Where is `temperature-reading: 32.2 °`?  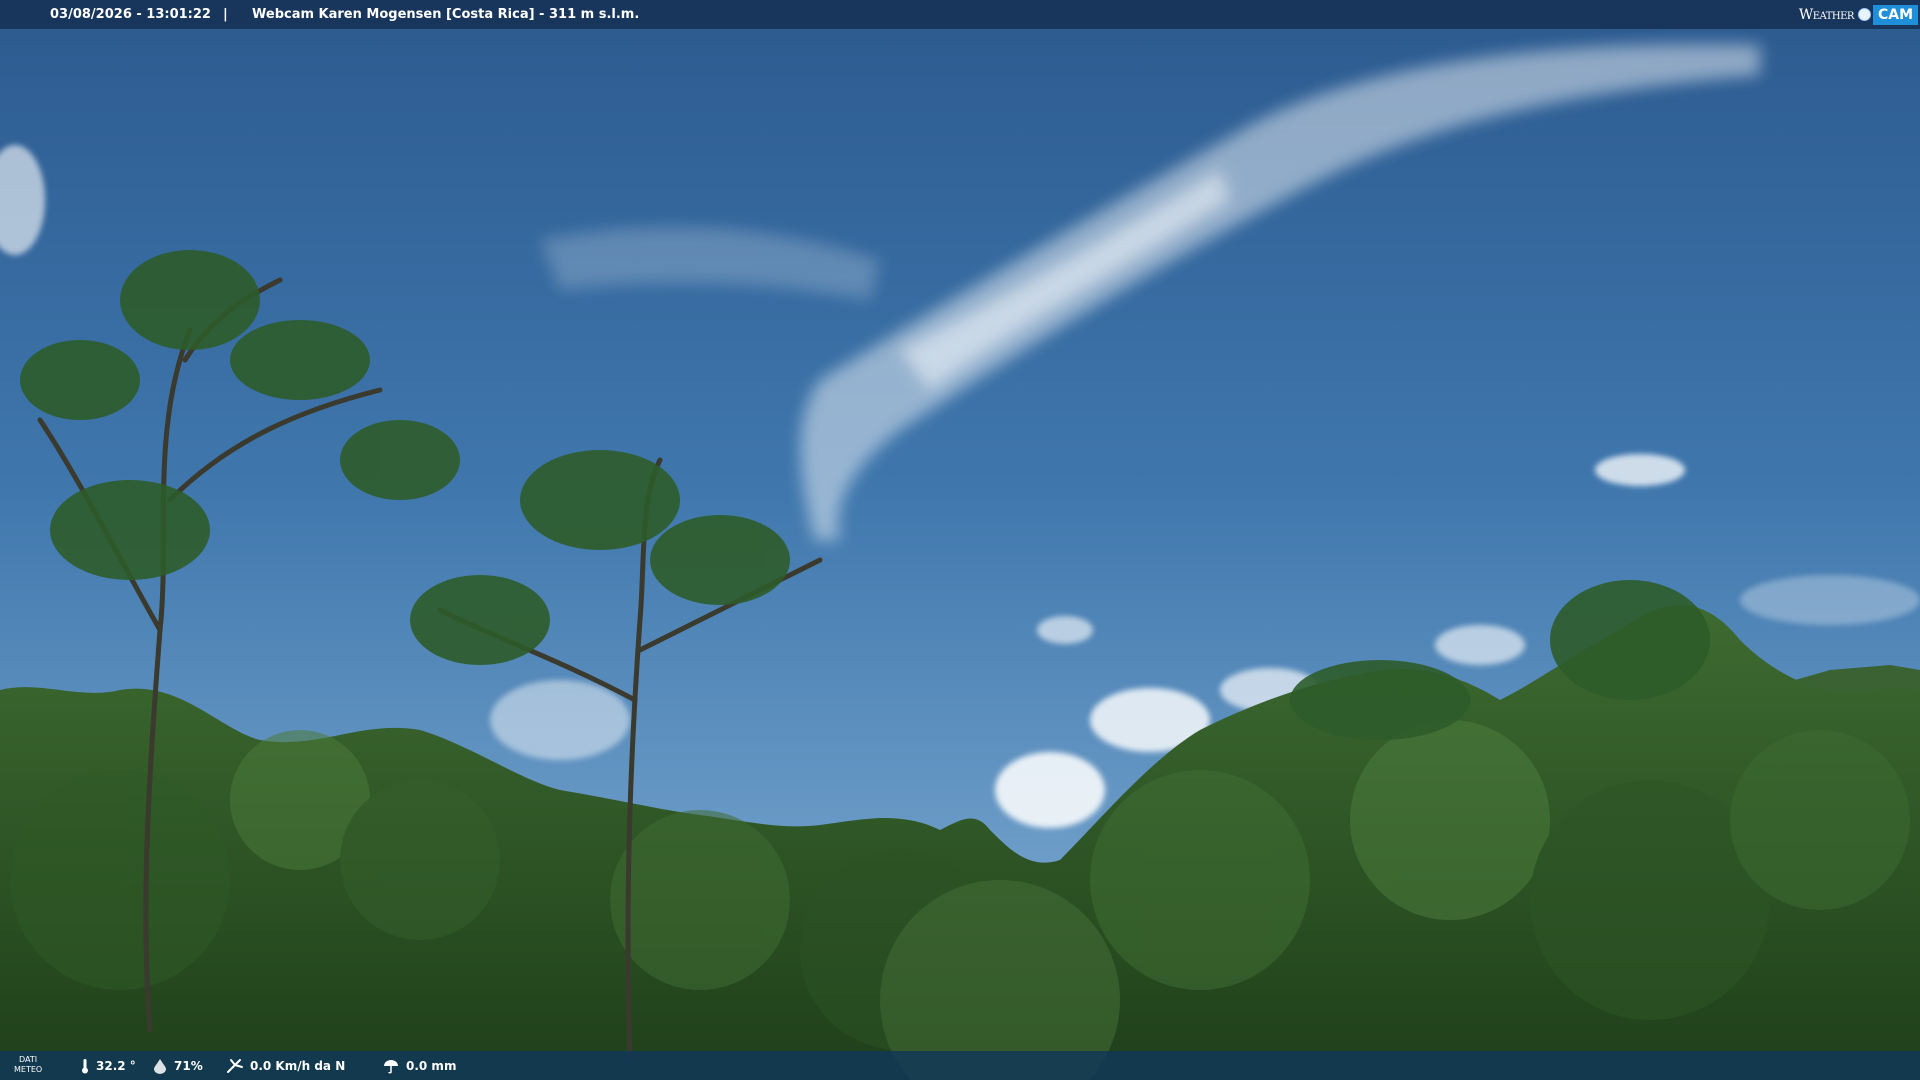 temperature-reading: 32.2 ° is located at coordinates (108, 1066).